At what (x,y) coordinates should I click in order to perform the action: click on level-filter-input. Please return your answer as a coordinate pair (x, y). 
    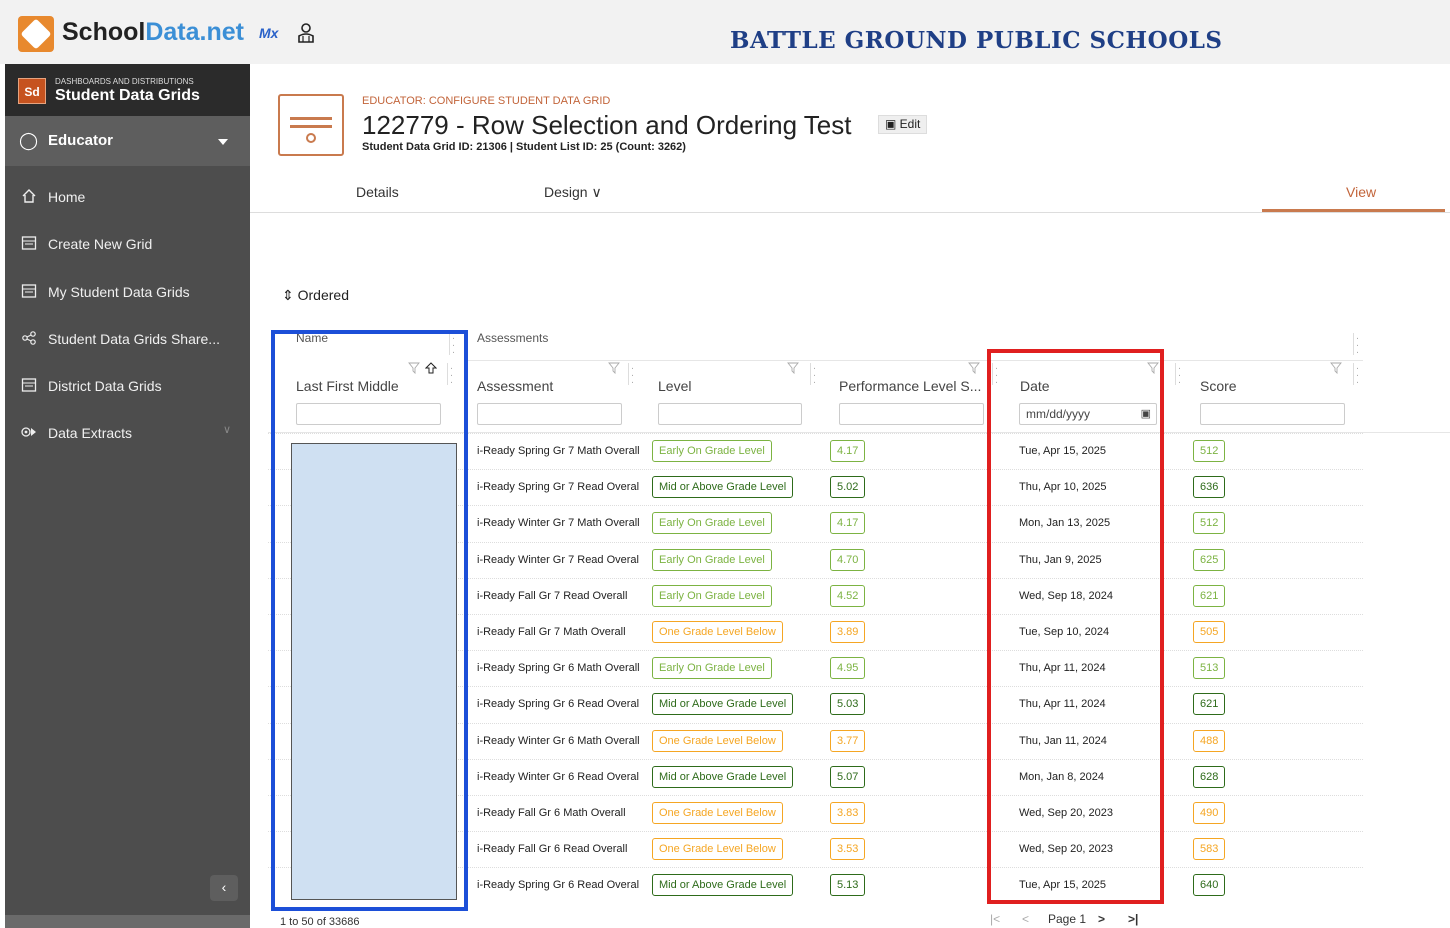
    Looking at the image, I should click on (730, 414).